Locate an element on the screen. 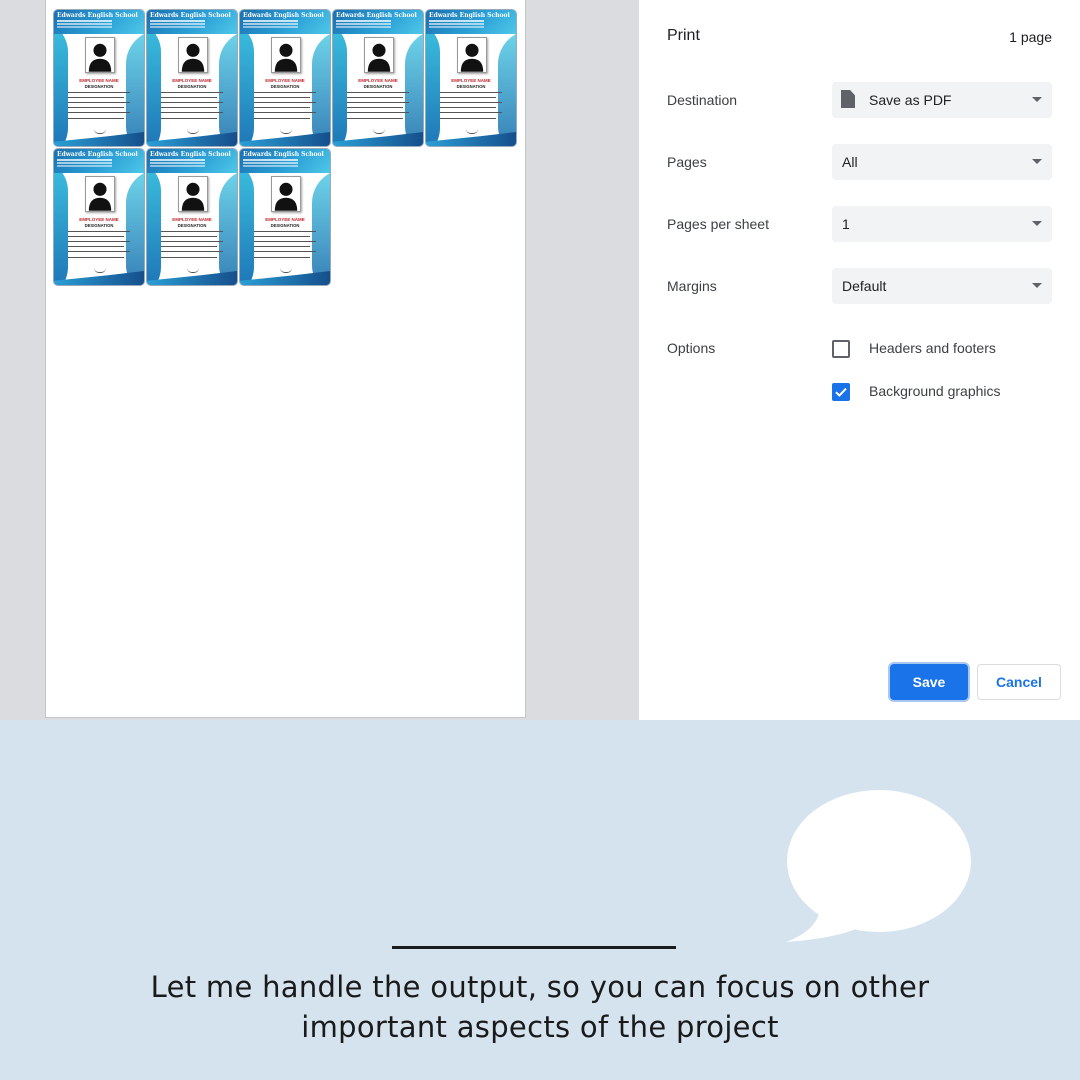 This screenshot has width=1080, height=1080. destination-select: Save as PDF is located at coordinates (942, 100).